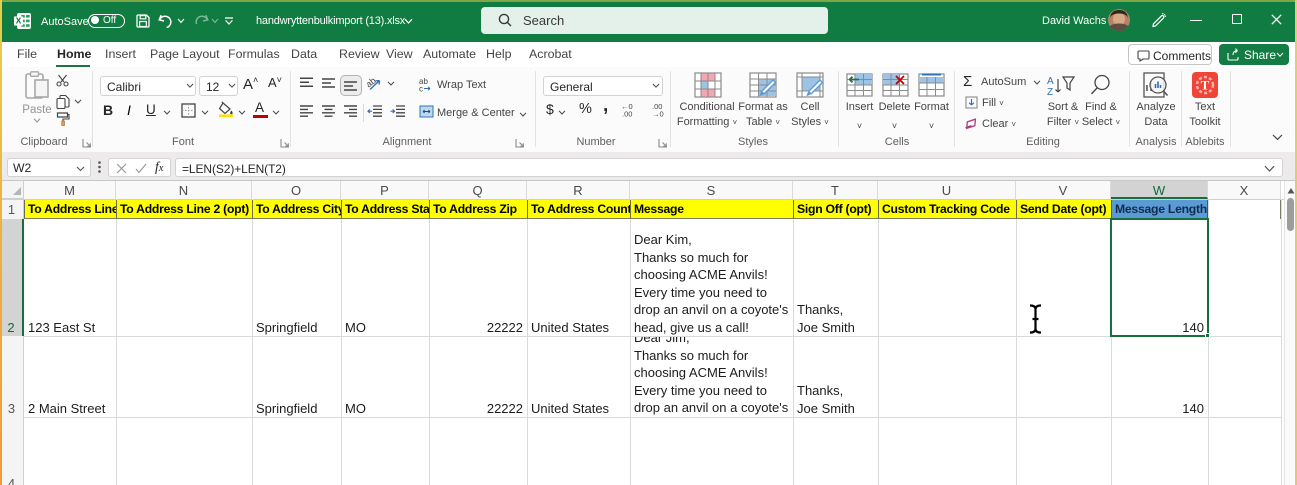 The image size is (1297, 485). What do you see at coordinates (627, 114) in the screenshot?
I see `svg-text: .00` at bounding box center [627, 114].